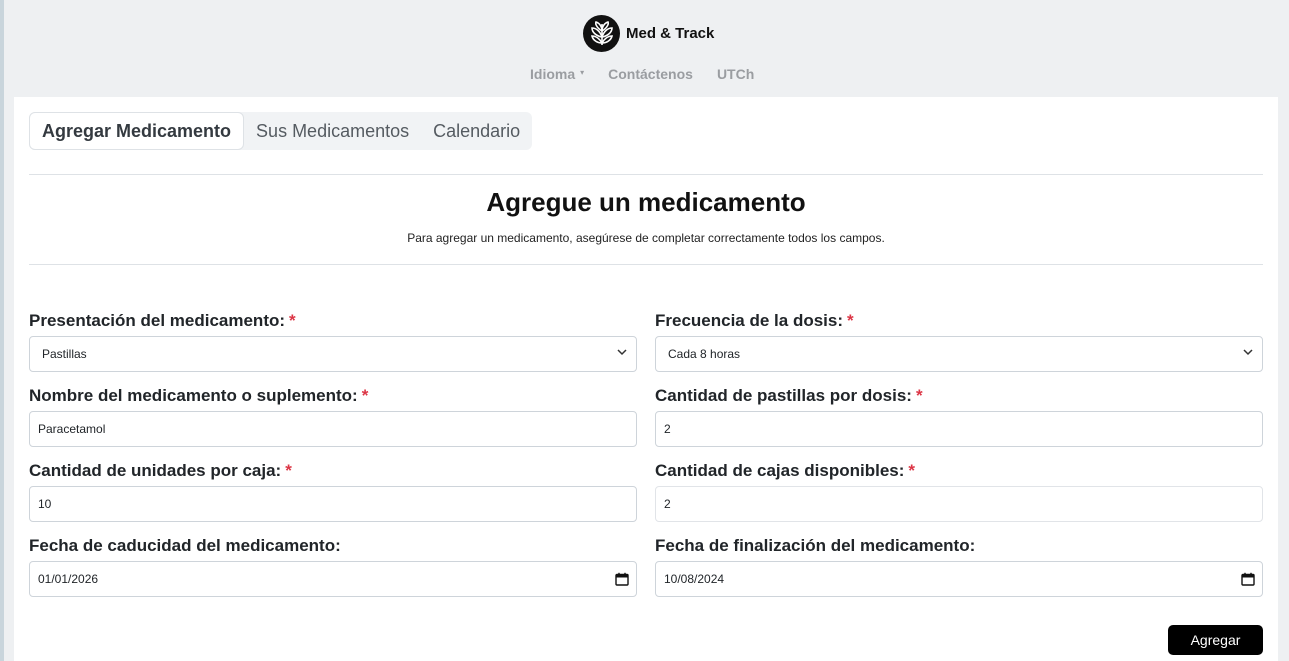 The width and height of the screenshot is (1289, 661). I want to click on field-label: Fecha de finalización del medicamento:, so click(959, 546).